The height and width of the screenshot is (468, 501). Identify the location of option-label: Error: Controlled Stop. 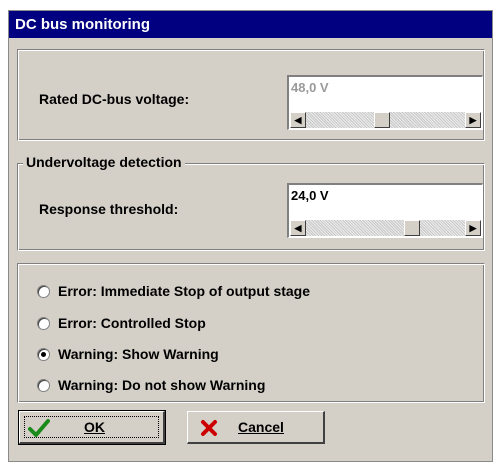
(132, 323).